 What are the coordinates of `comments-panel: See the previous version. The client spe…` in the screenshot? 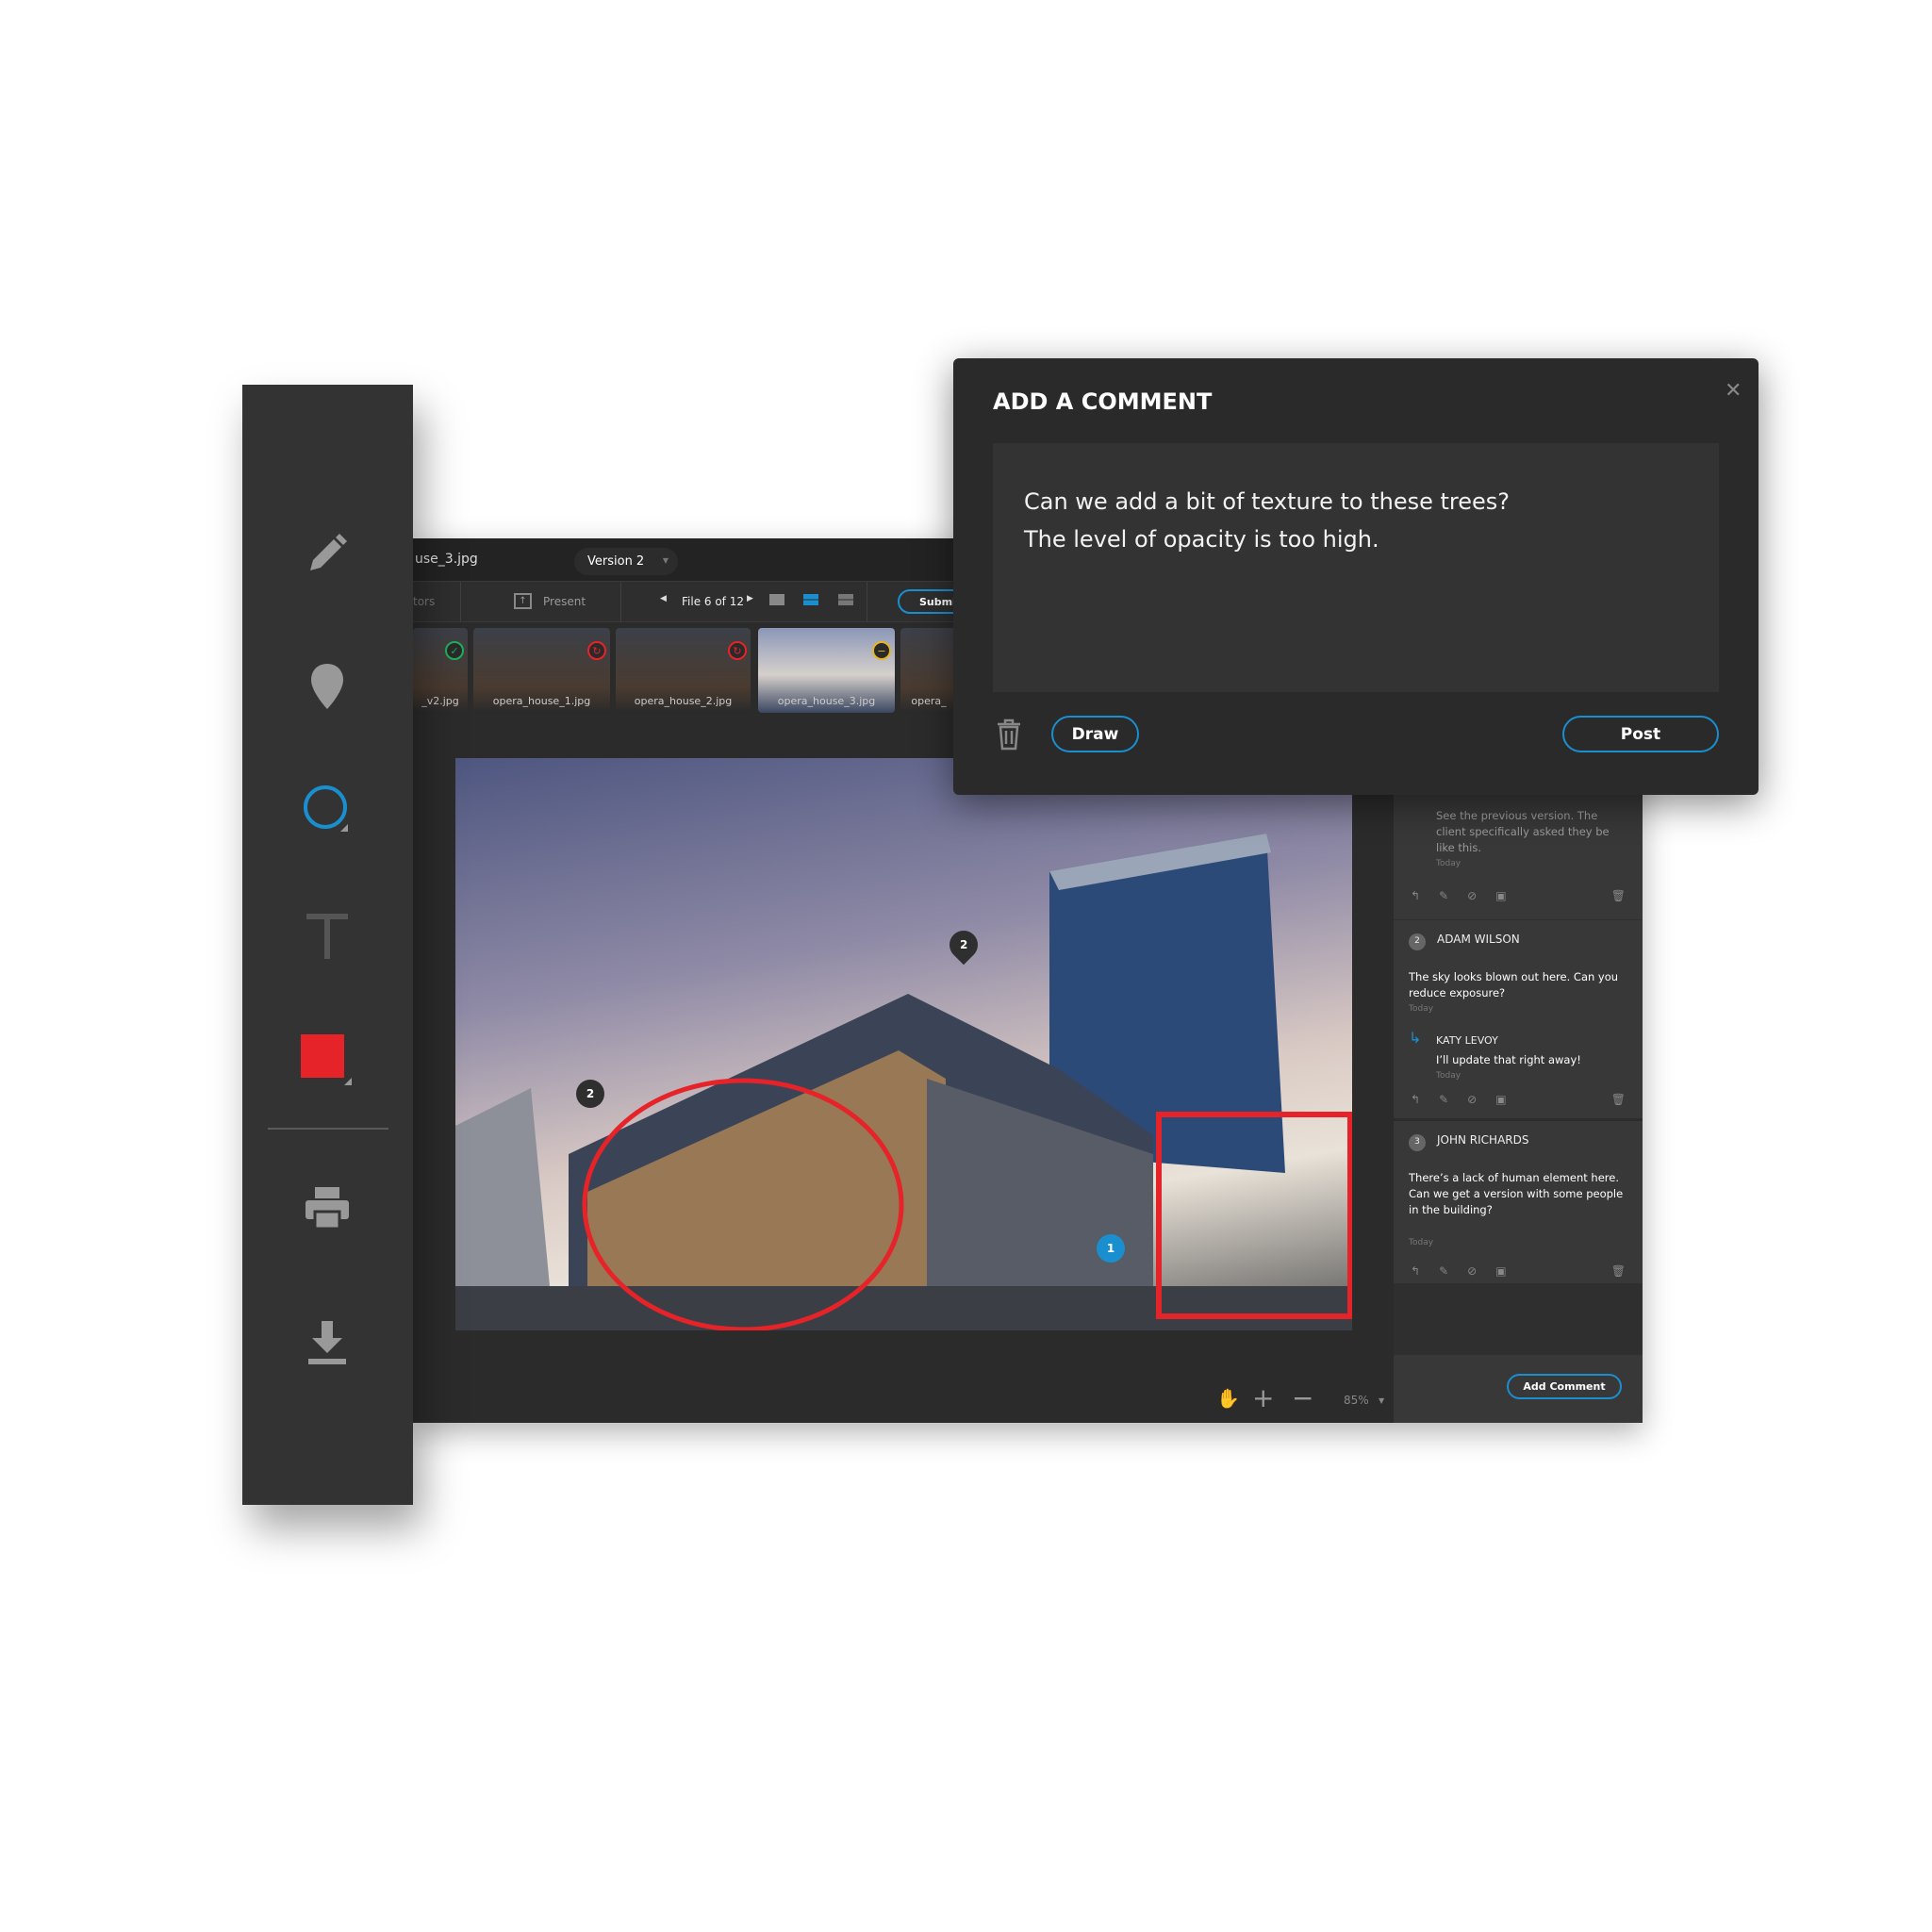 It's located at (1518, 1039).